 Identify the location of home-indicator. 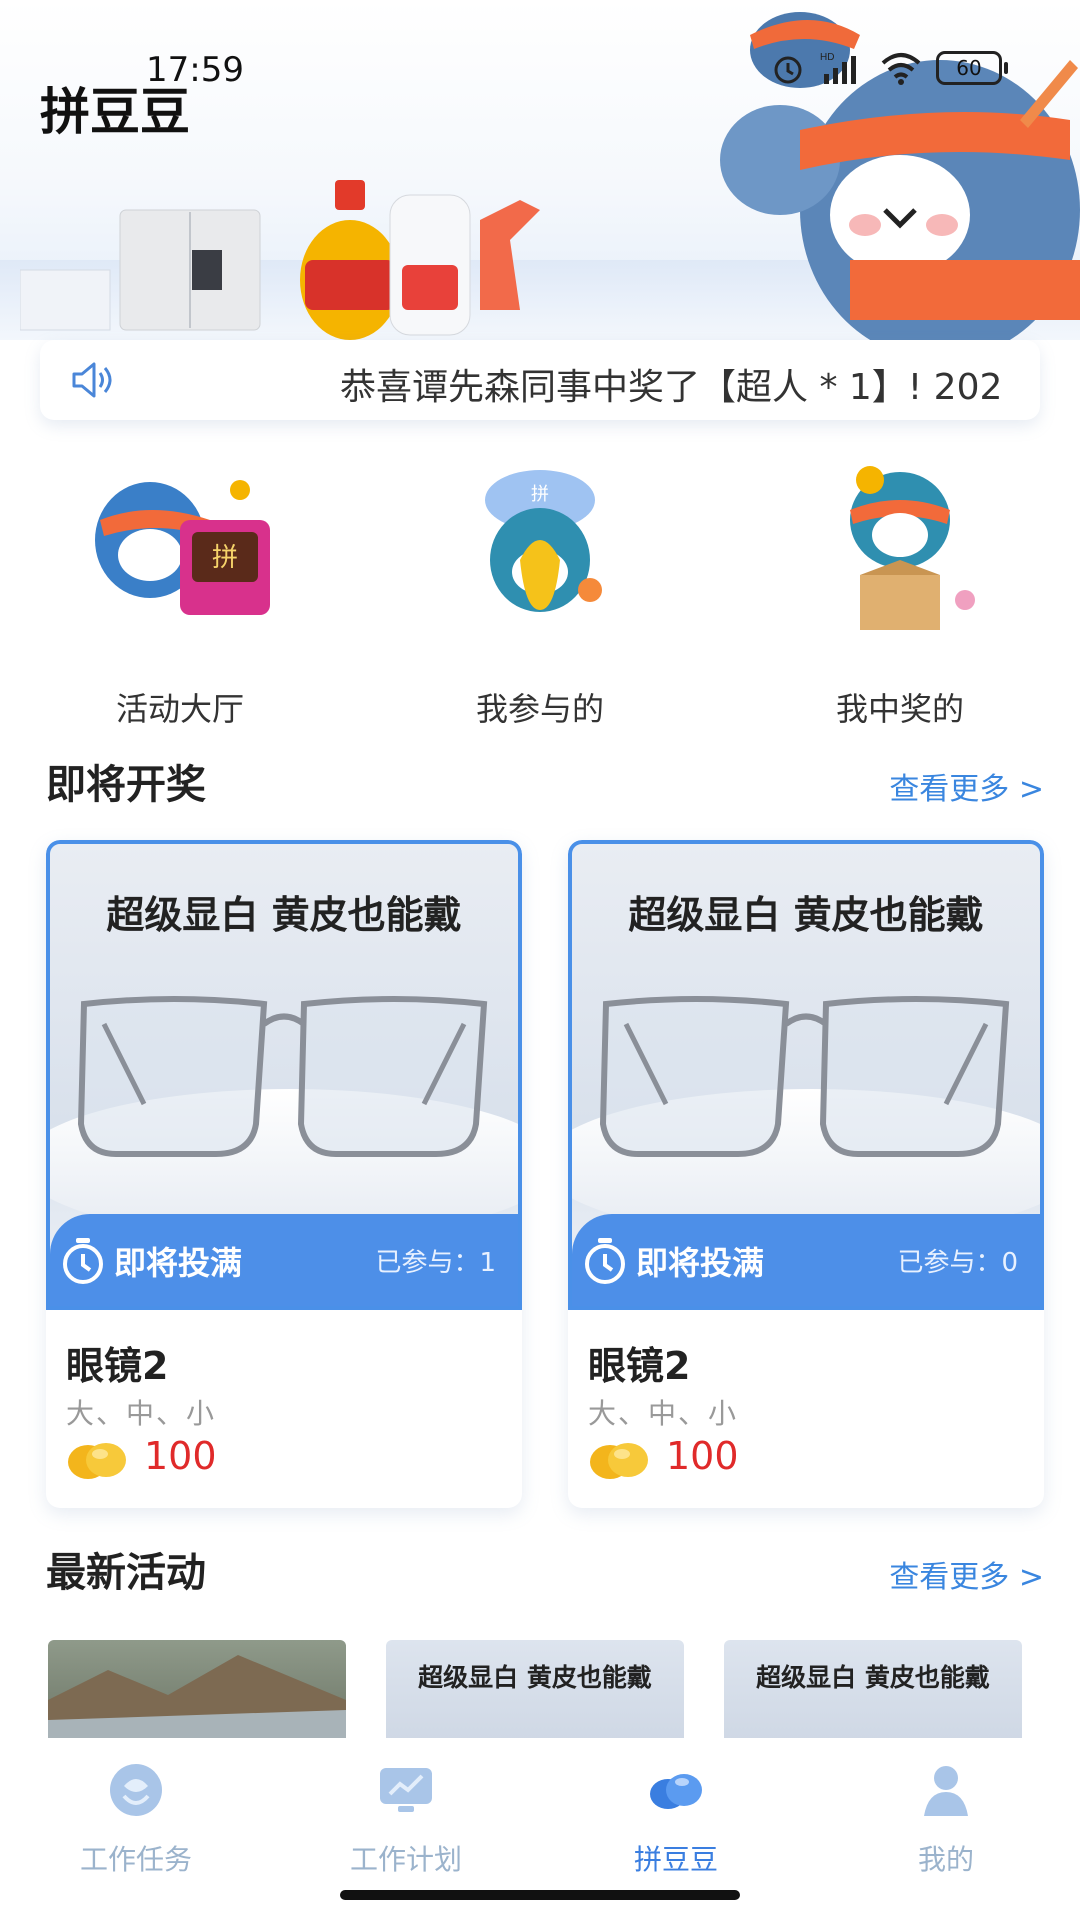
(540, 1895).